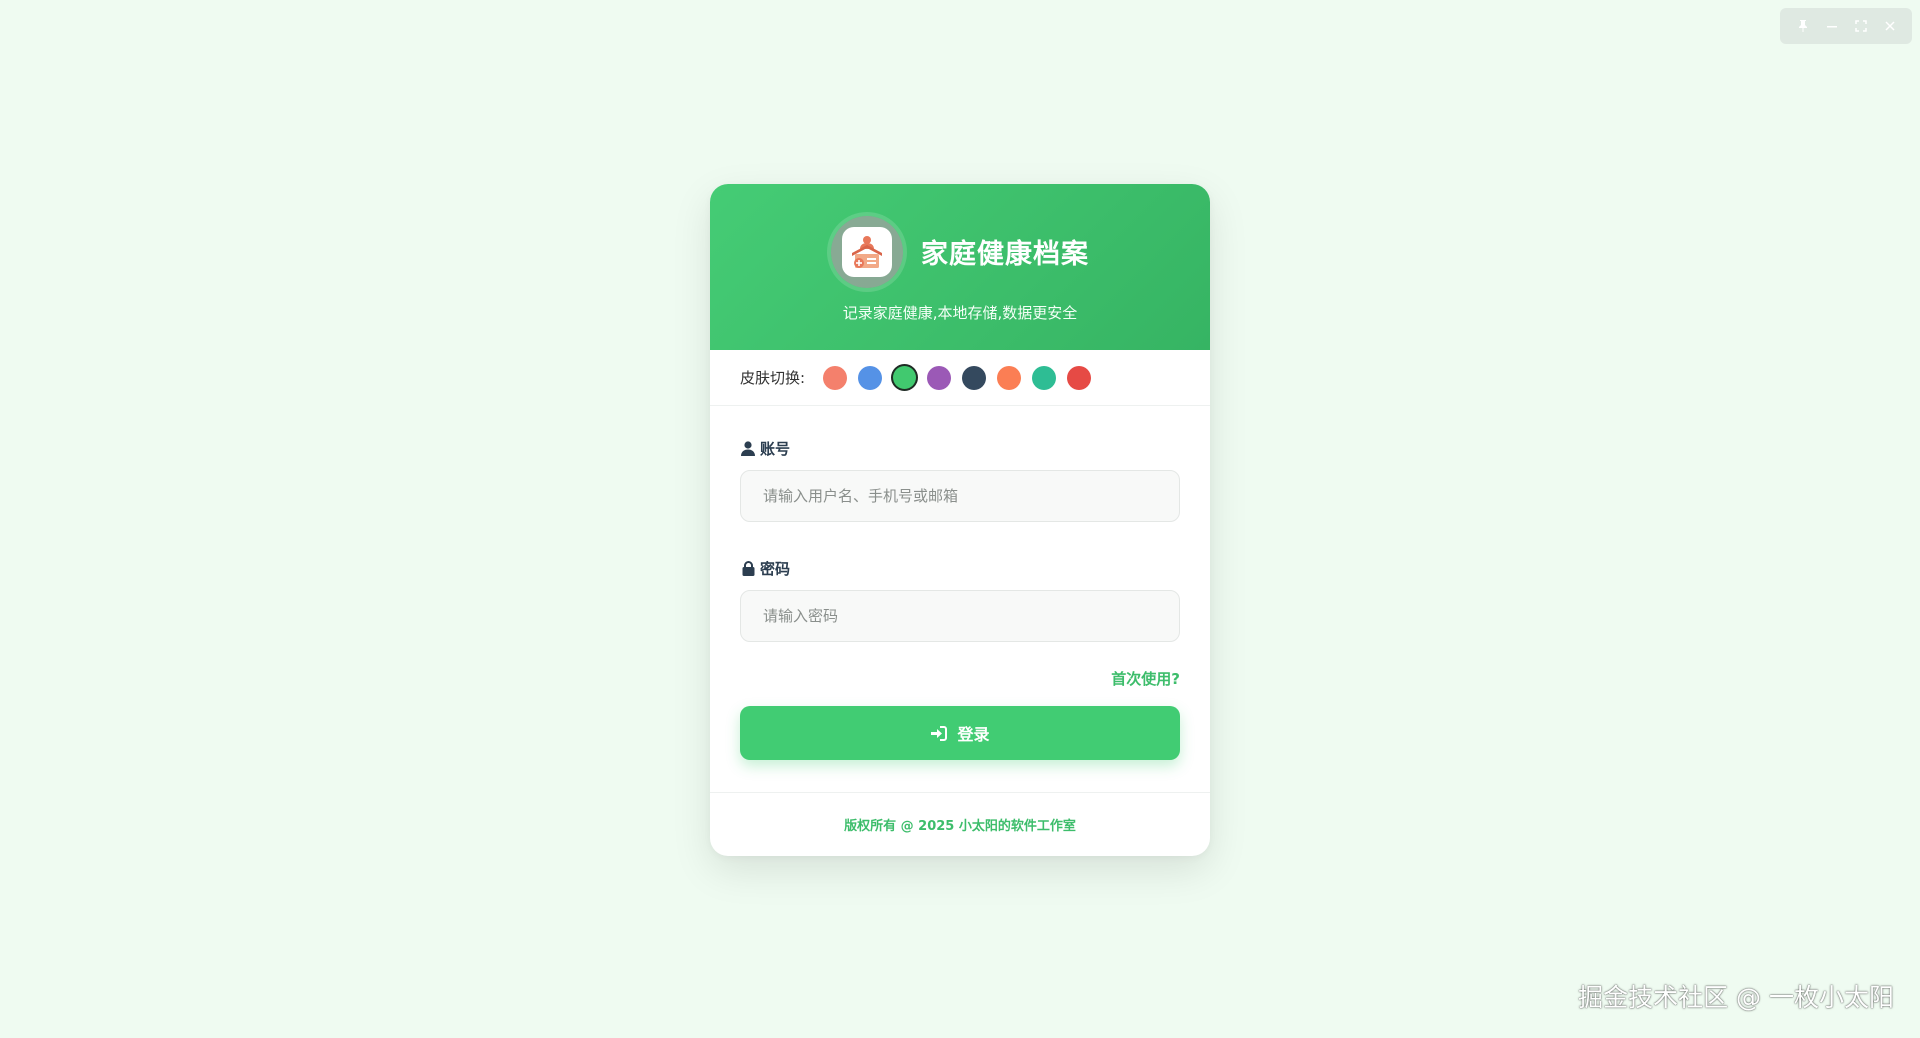 This screenshot has width=1920, height=1038. Describe the element at coordinates (1736, 997) in the screenshot. I see `watermark: 掘金技术社区 @ 一枚小太阳` at that location.